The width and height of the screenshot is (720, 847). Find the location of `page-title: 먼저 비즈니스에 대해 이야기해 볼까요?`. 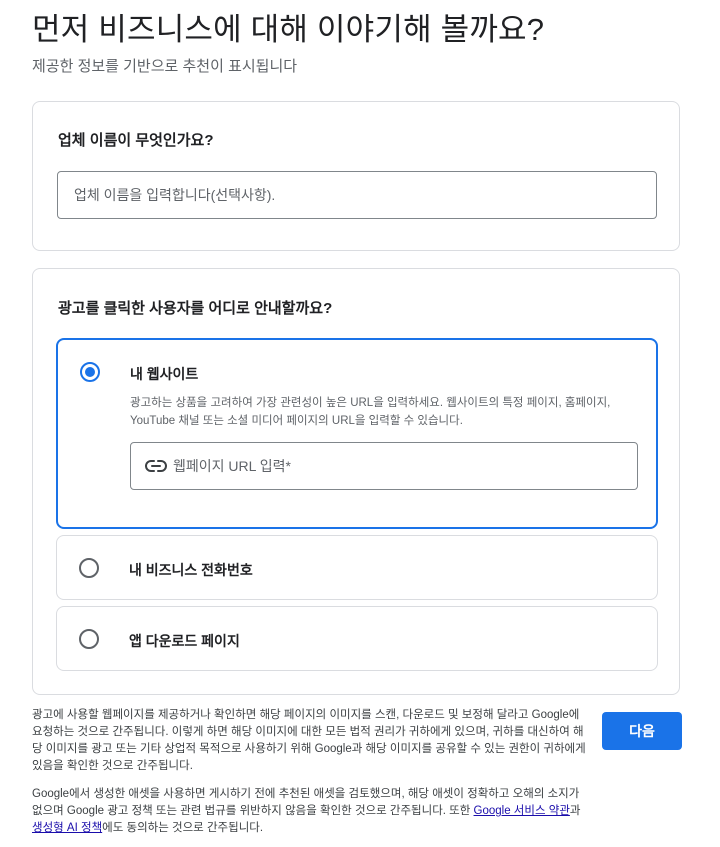

page-title: 먼저 비즈니스에 대해 이야기해 볼까요? is located at coordinates (288, 29).